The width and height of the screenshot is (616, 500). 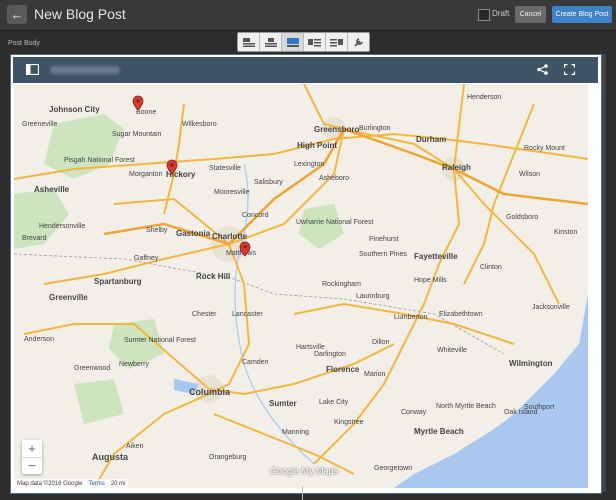 I want to click on text-right-icon, so click(x=336, y=42).